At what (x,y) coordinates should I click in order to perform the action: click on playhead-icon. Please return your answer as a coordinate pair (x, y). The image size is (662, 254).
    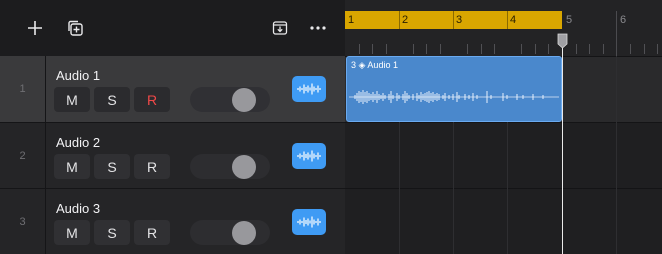
    Looking at the image, I should click on (562, 41).